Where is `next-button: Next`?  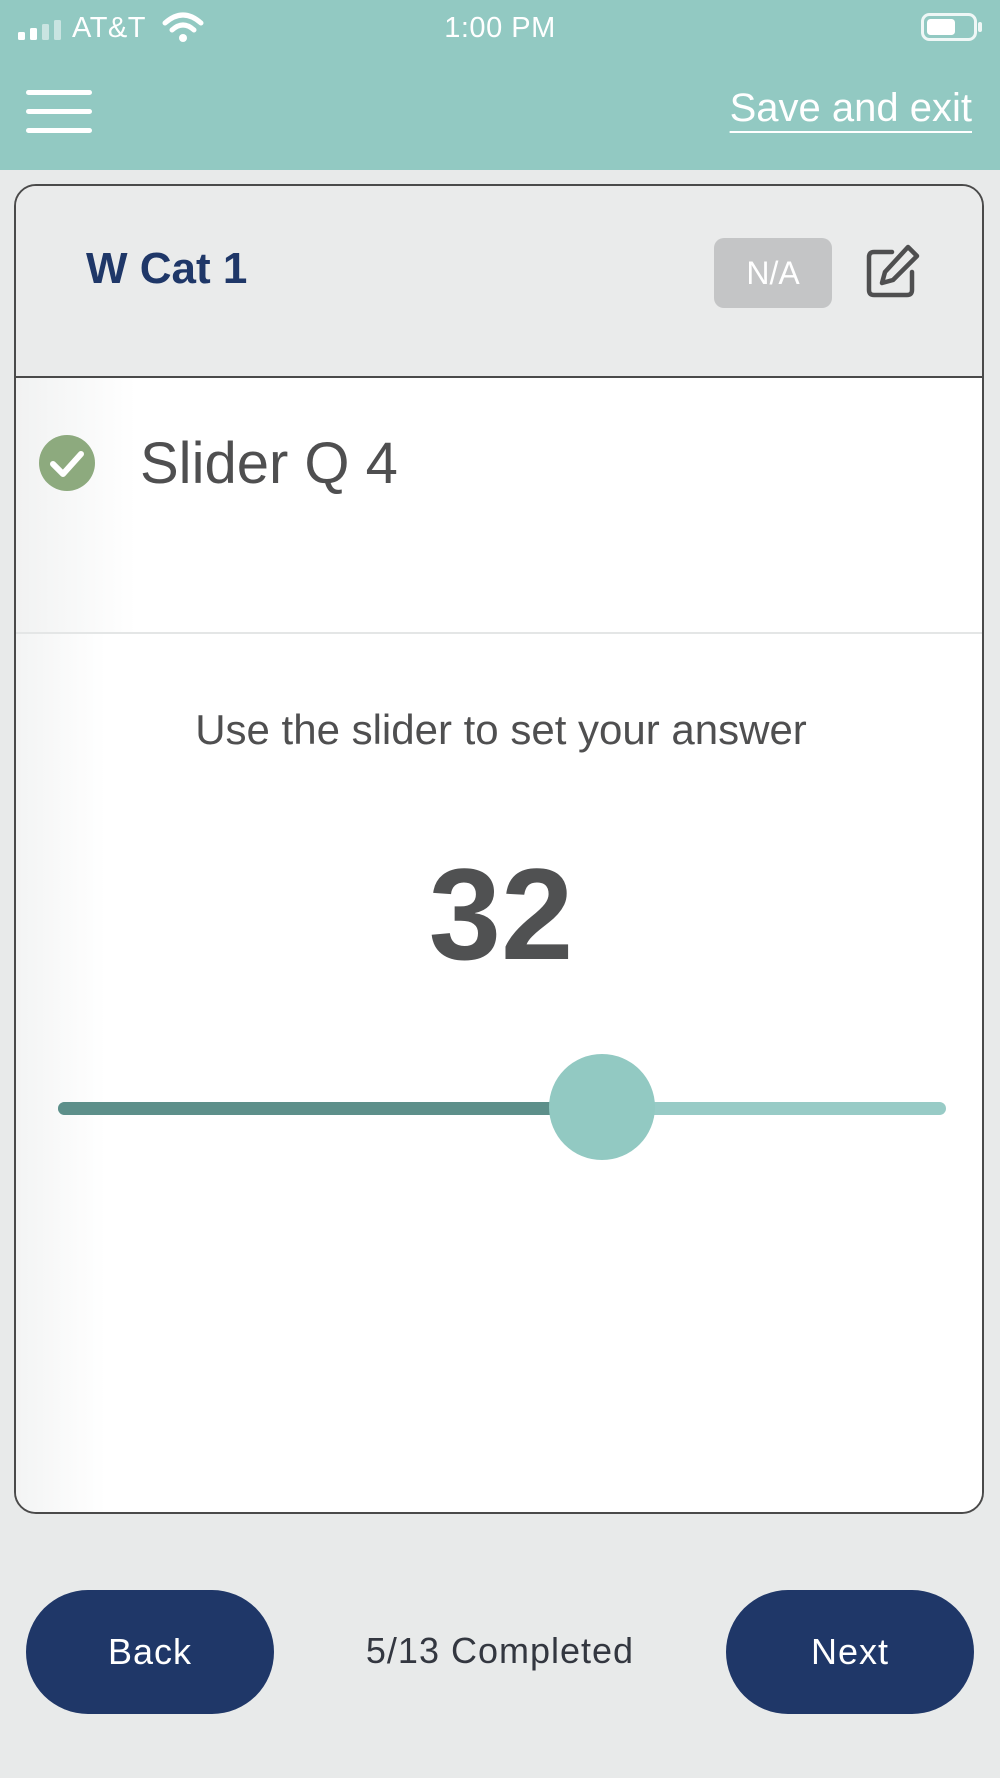 next-button: Next is located at coordinates (850, 1652).